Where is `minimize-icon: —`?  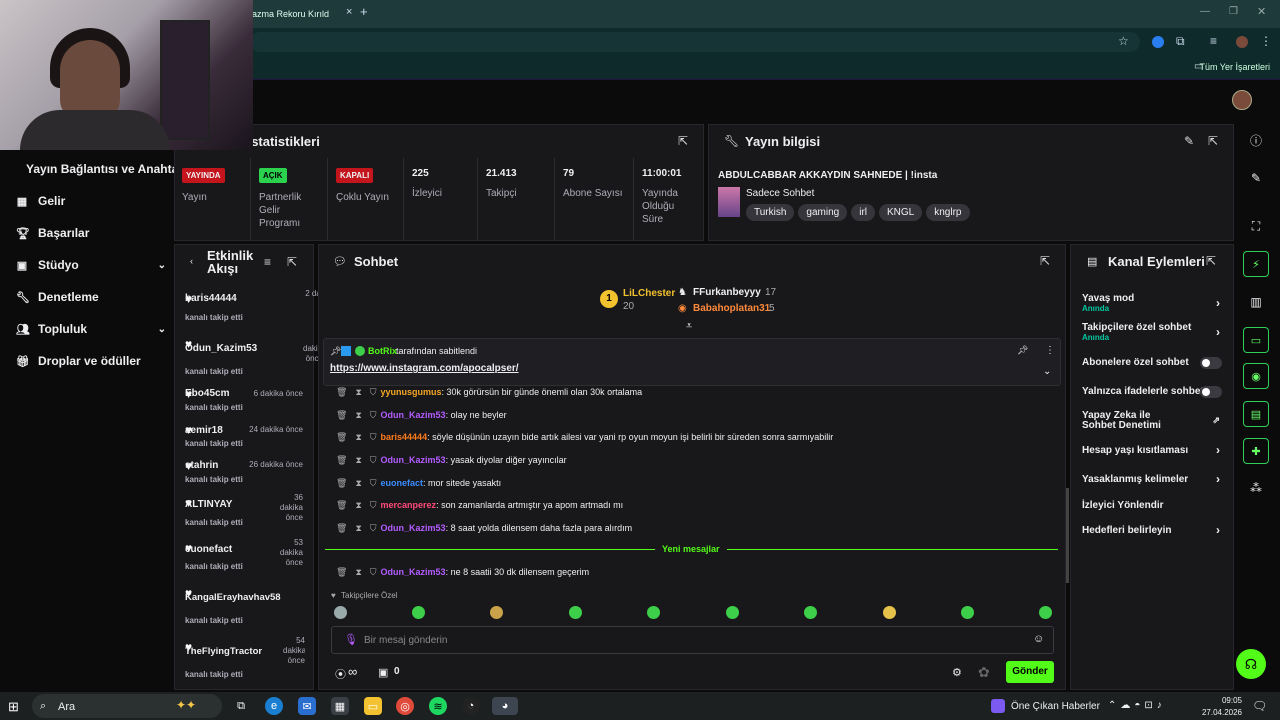
minimize-icon: — is located at coordinates (1205, 11).